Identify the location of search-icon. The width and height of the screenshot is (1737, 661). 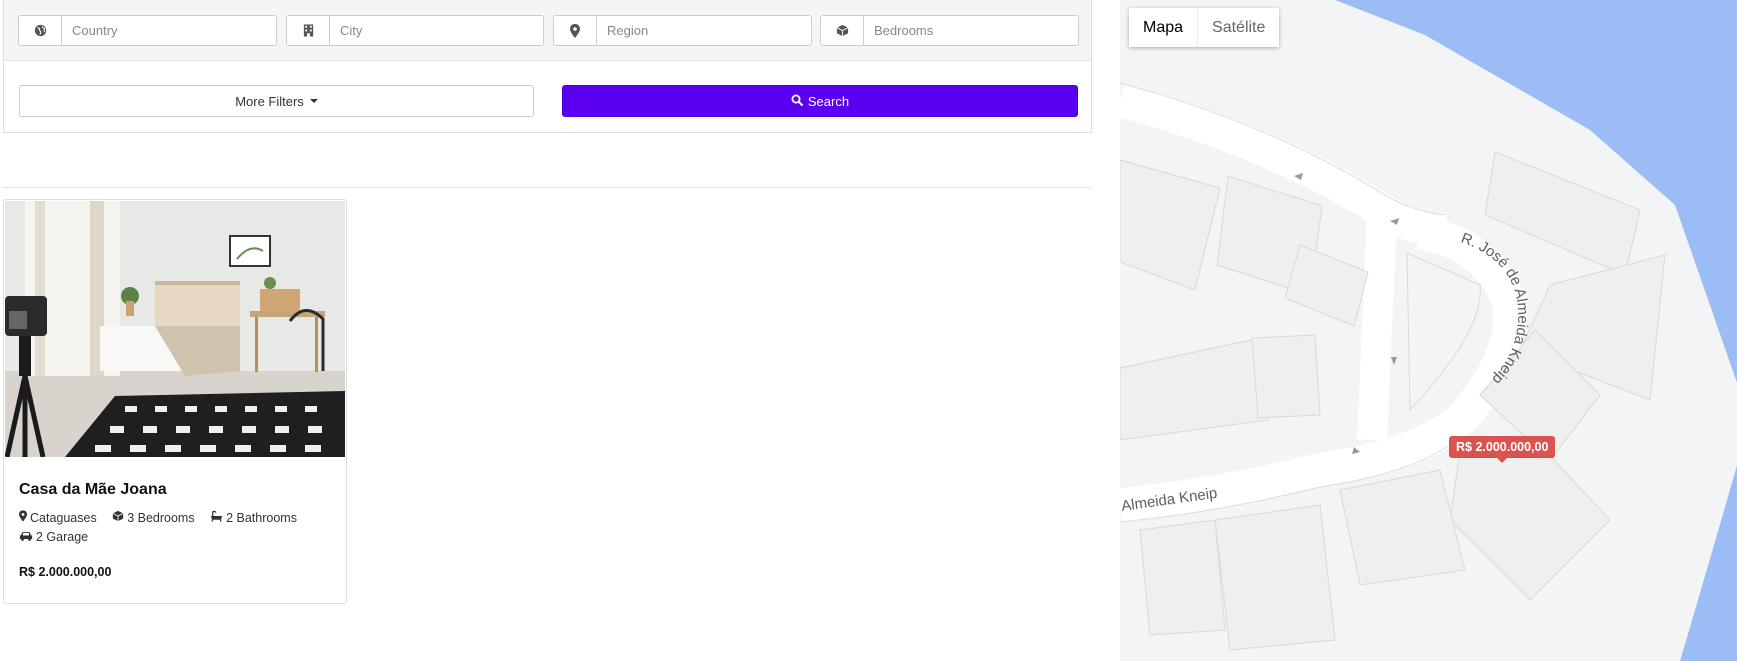
(797, 101).